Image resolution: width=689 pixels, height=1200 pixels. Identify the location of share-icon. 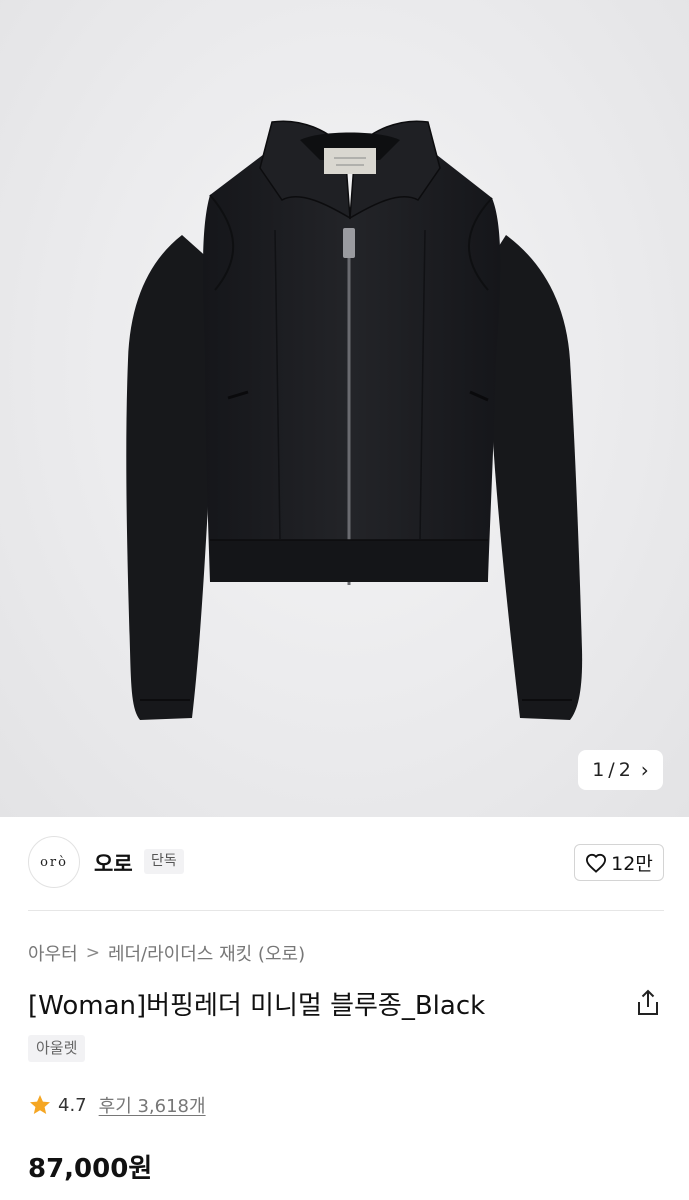
(648, 1003).